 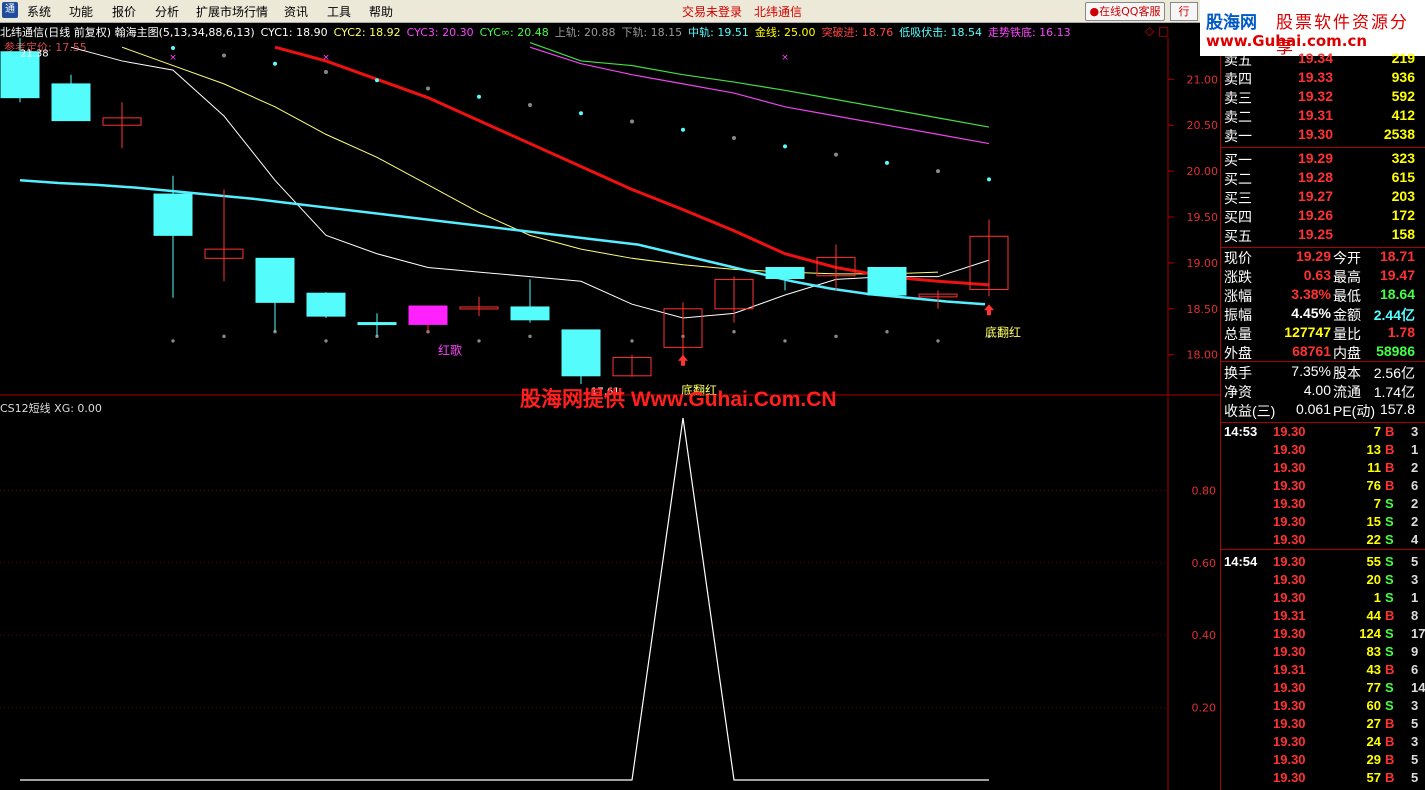 What do you see at coordinates (1347, 353) in the screenshot?
I see `stat-label: 内盘` at bounding box center [1347, 353].